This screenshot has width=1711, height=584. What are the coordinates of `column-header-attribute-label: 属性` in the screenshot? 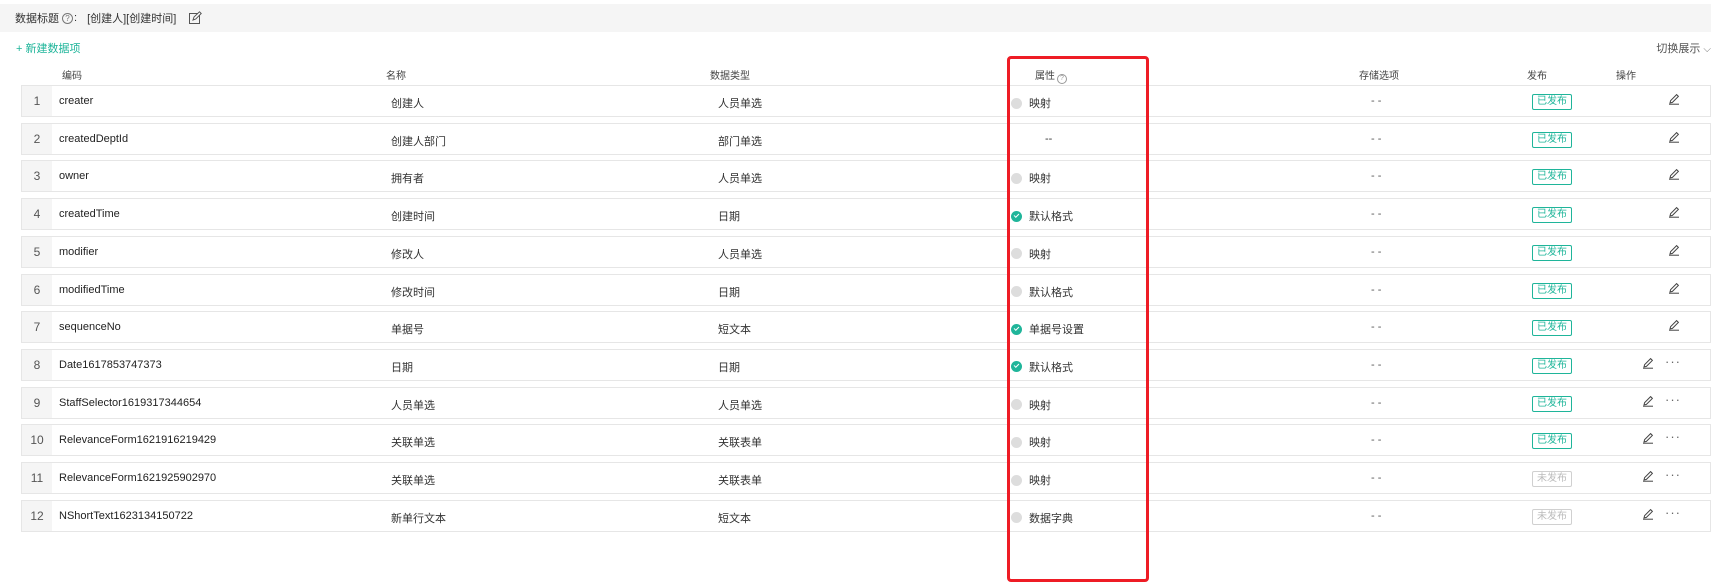 It's located at (1045, 76).